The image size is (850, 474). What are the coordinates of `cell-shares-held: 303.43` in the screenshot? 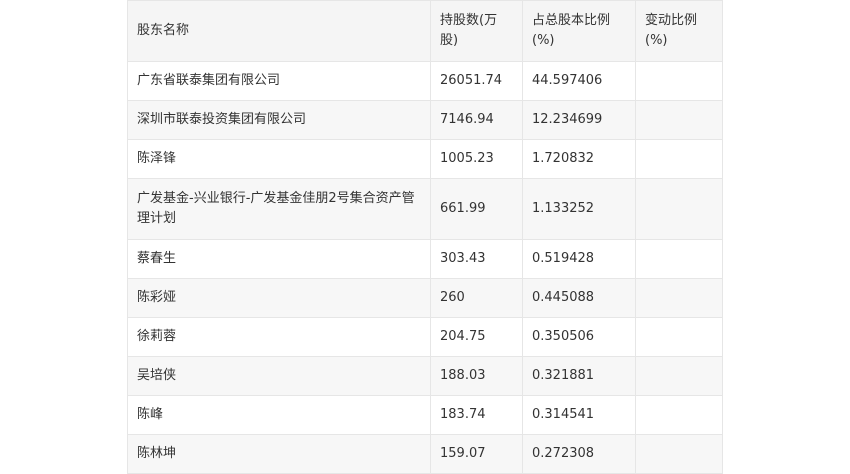 It's located at (476, 259).